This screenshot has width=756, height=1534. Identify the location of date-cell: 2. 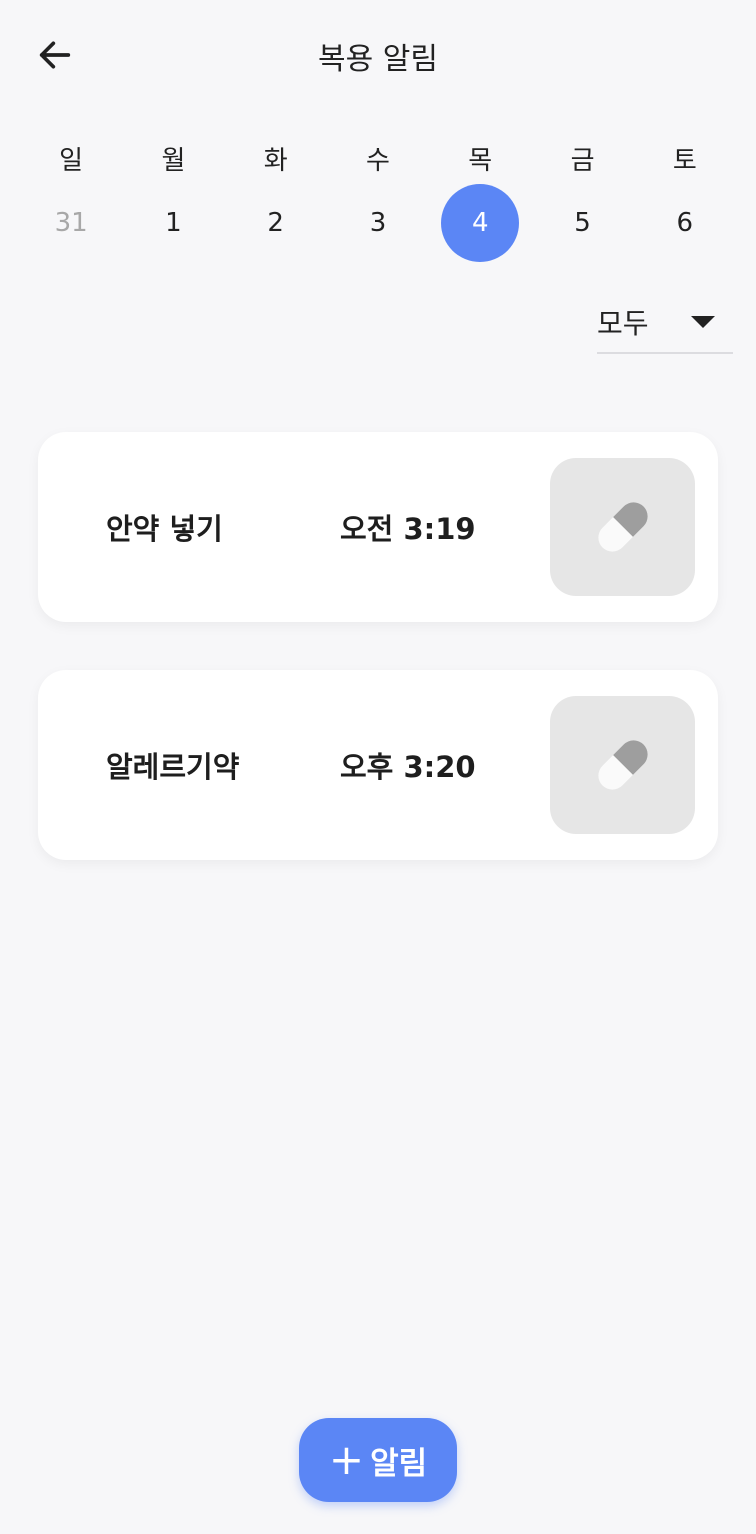
(276, 223).